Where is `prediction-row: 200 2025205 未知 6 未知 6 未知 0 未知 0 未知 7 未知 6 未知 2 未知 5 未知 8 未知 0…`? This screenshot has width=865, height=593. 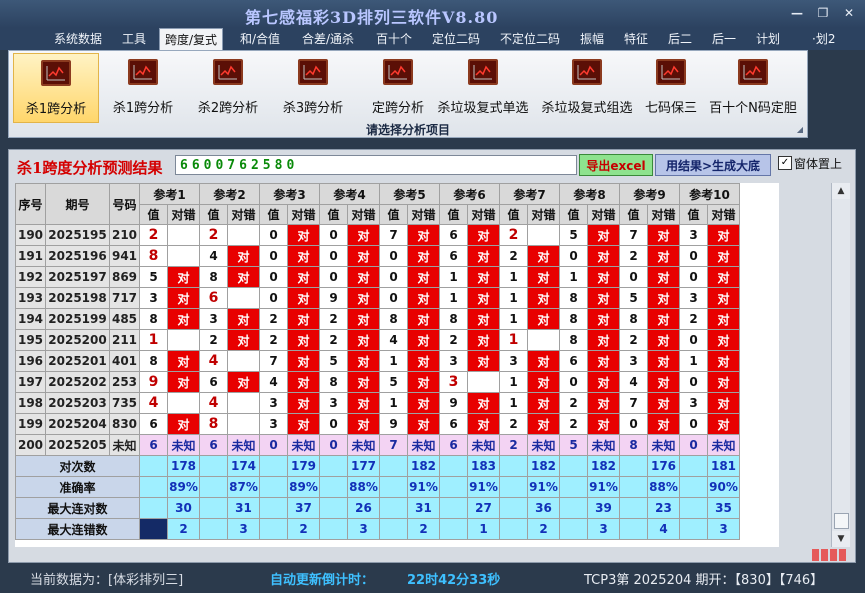 prediction-row: 200 2025205 未知 6 未知 6 未知 0 未知 0 未知 7 未知 6 未知 2 未知 5 未知 8 未知 0… is located at coordinates (377, 445).